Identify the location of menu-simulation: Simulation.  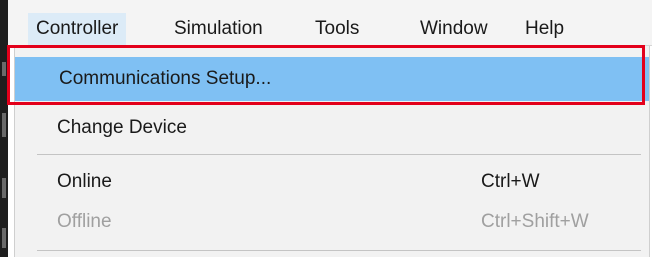
(218, 29).